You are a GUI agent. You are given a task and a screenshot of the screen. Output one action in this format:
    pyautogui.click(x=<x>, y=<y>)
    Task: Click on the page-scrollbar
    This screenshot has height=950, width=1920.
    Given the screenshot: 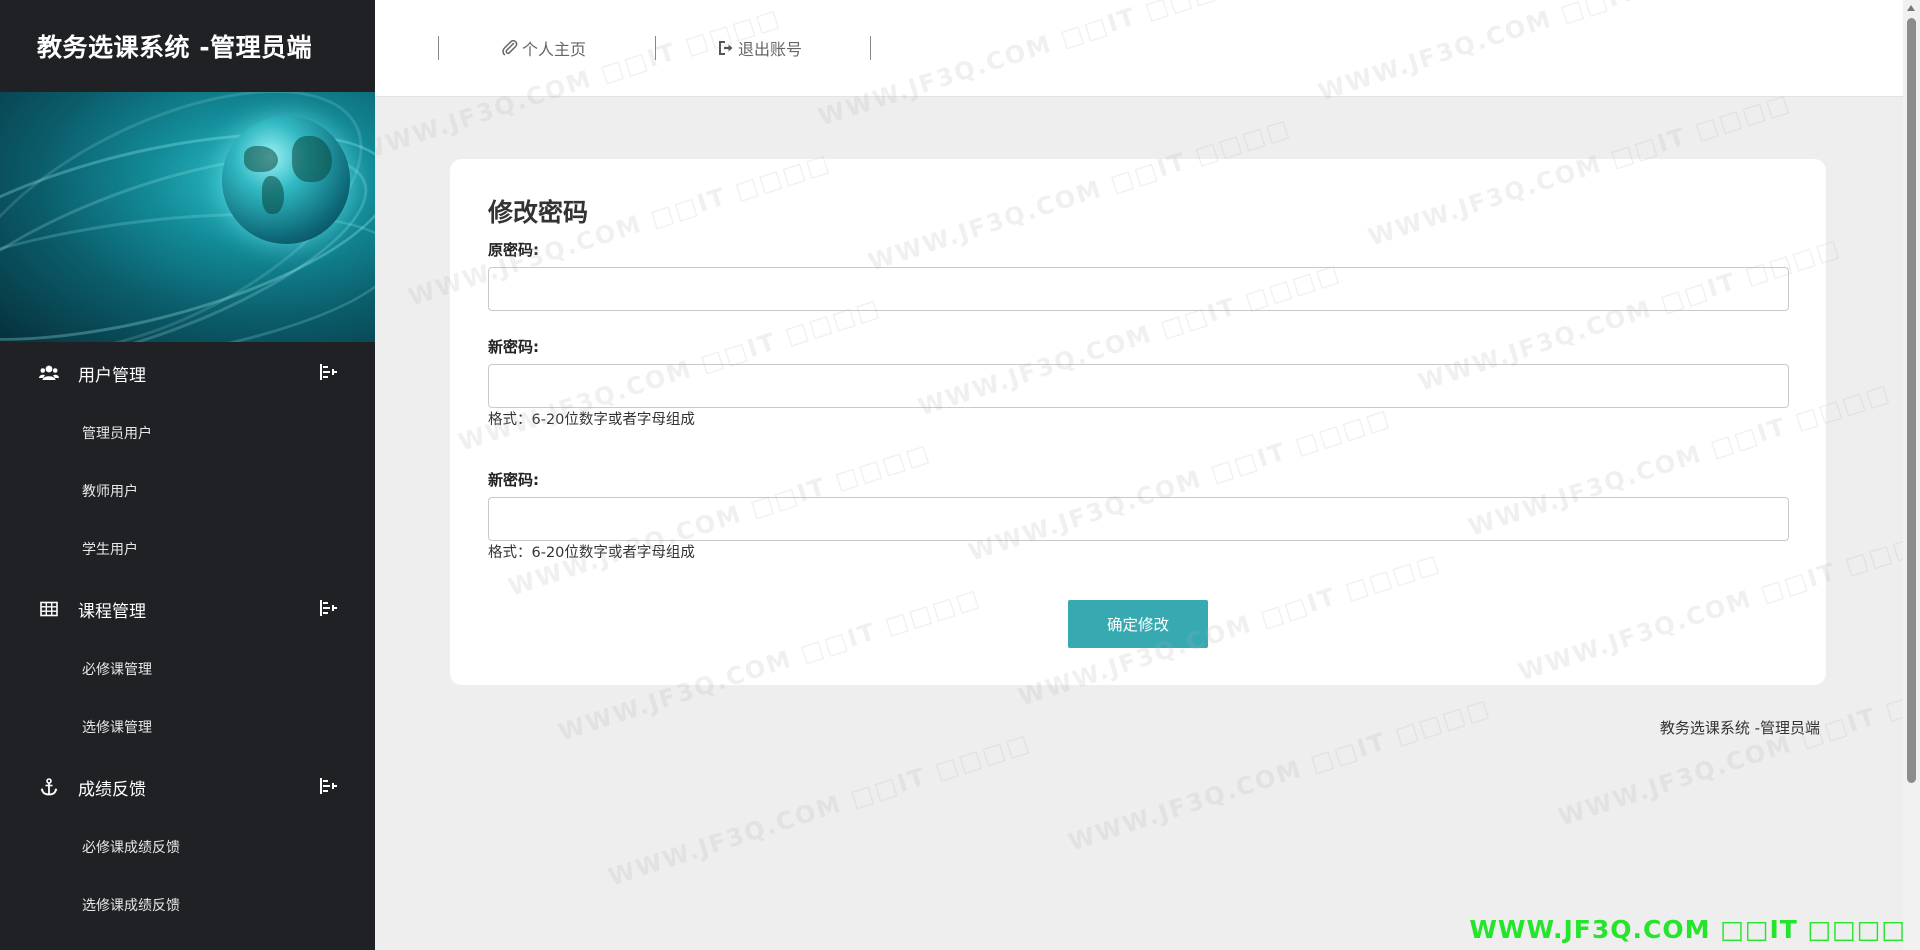 What is the action you would take?
    pyautogui.click(x=1911, y=475)
    